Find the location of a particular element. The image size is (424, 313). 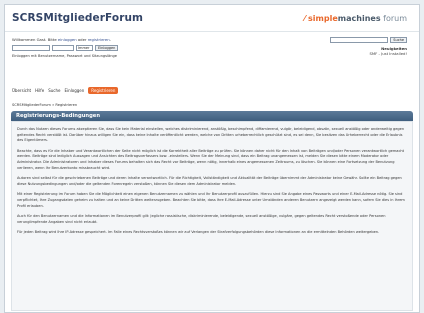

news-text: SMF - Just Installed! is located at coordinates (388, 53).